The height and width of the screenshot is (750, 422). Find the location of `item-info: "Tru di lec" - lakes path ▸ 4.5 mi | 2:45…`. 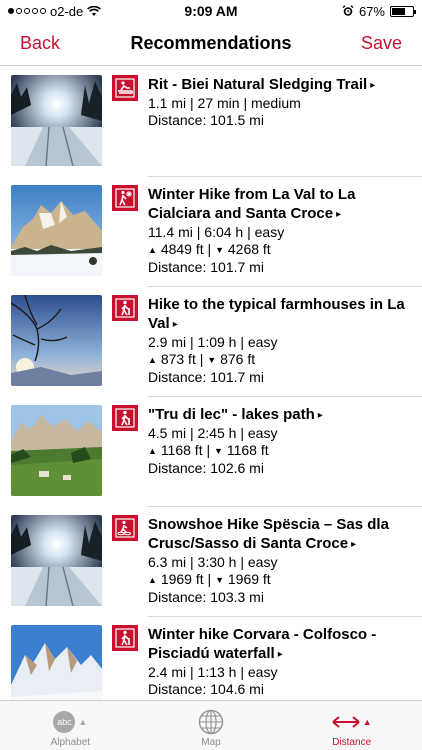

item-info: "Tru di lec" - lakes path ▸ 4.5 mi | 2:45… is located at coordinates (285, 441).